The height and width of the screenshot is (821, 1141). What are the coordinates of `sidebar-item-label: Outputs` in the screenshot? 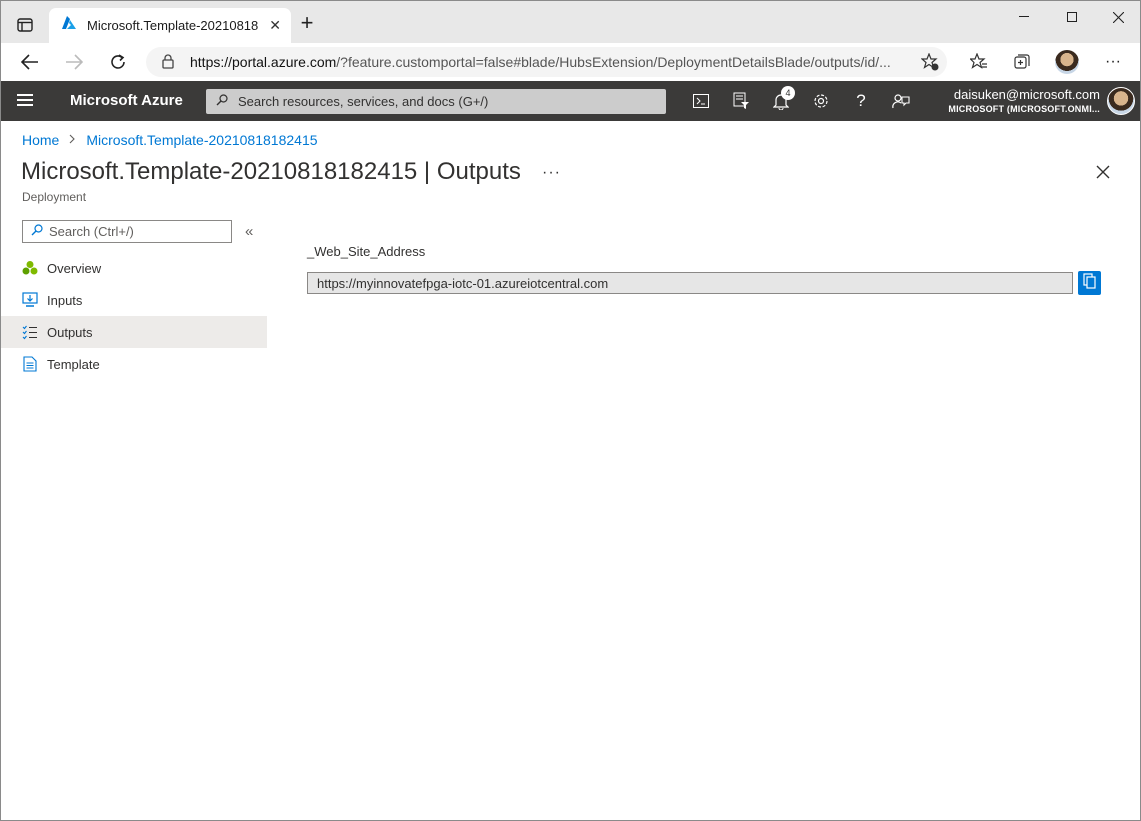 It's located at (70, 332).